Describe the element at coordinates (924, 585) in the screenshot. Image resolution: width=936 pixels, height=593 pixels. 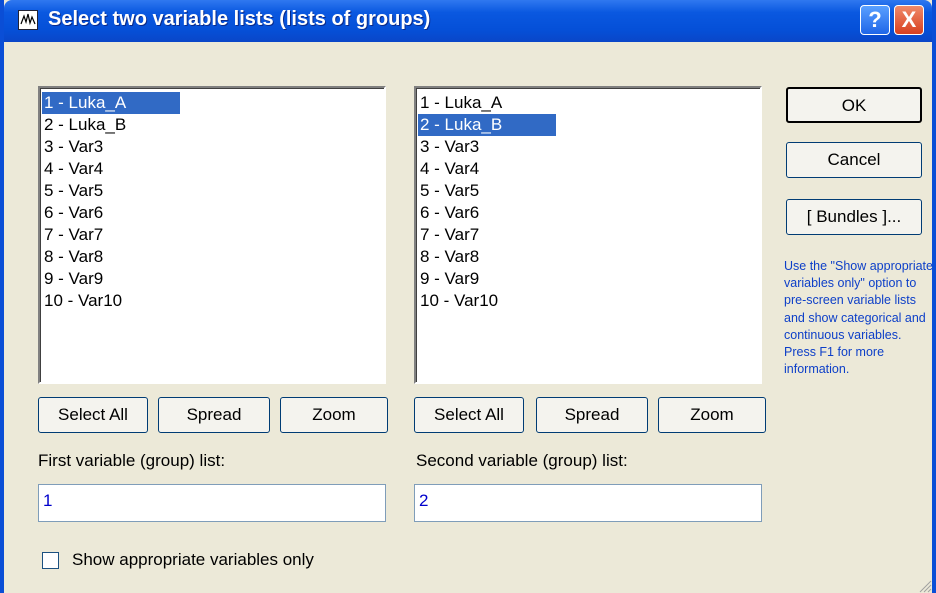
I see `resize-grip-icon` at that location.